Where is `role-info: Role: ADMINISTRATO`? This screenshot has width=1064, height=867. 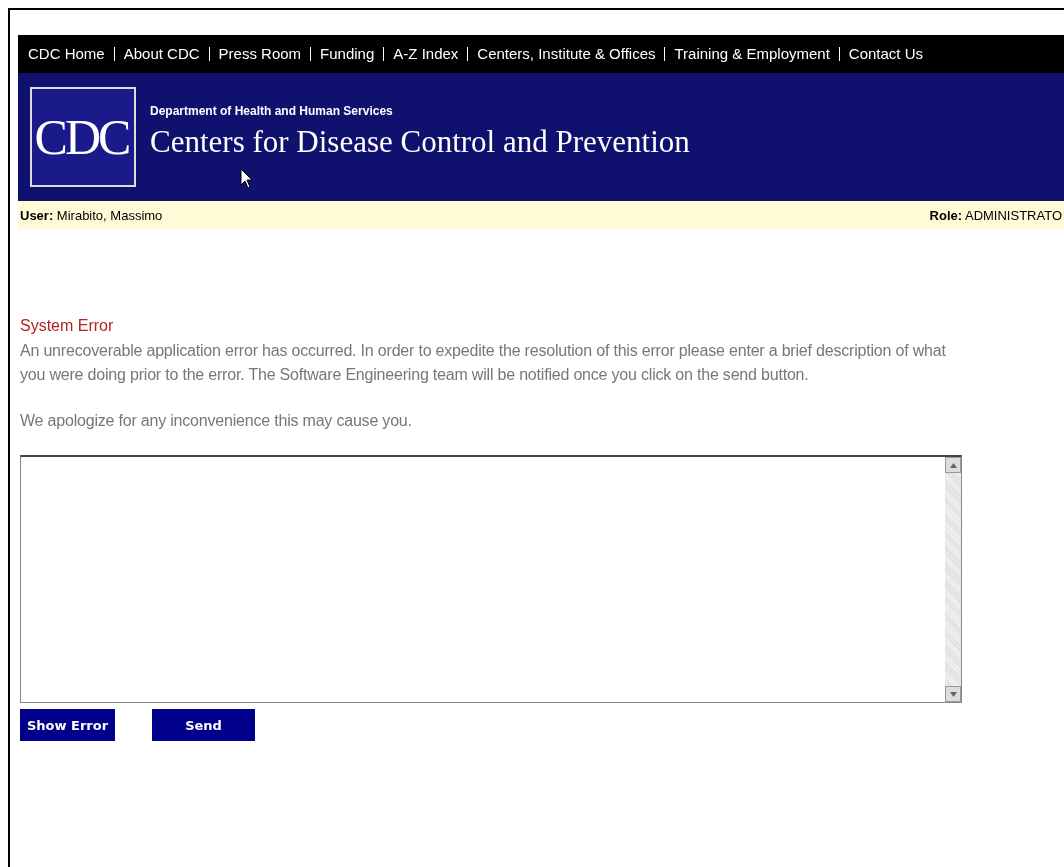 role-info: Role: ADMINISTRATO is located at coordinates (995, 215).